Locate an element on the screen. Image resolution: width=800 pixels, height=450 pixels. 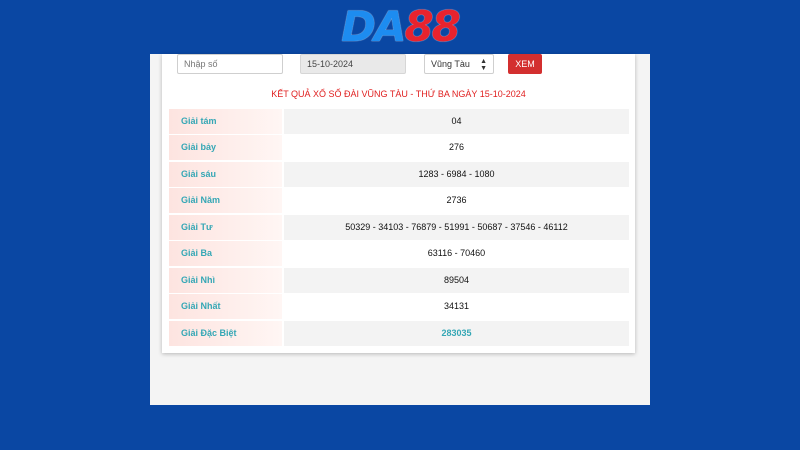
prize-value: 04 is located at coordinates (456, 121).